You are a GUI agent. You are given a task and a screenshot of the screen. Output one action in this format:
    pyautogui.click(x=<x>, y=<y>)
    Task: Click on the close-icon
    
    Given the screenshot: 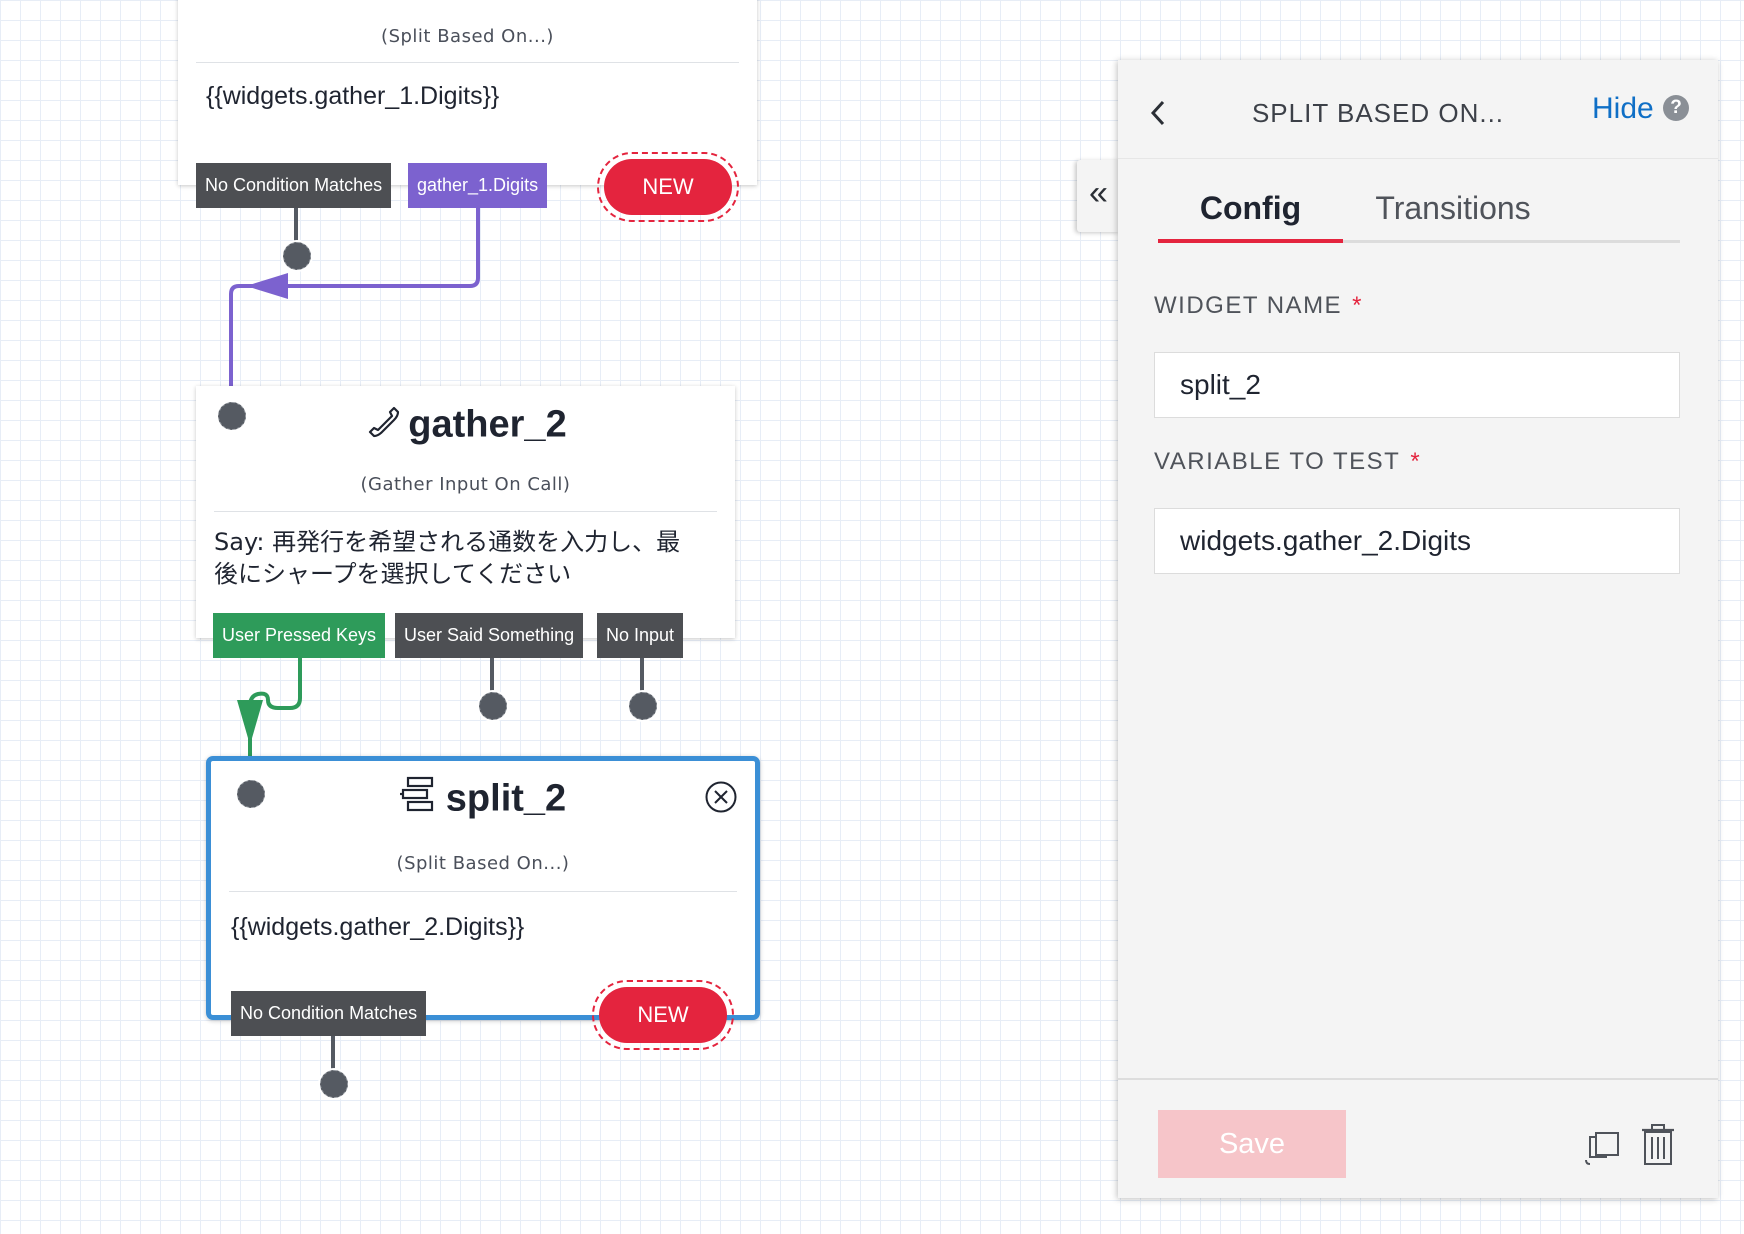 What is the action you would take?
    pyautogui.click(x=721, y=797)
    